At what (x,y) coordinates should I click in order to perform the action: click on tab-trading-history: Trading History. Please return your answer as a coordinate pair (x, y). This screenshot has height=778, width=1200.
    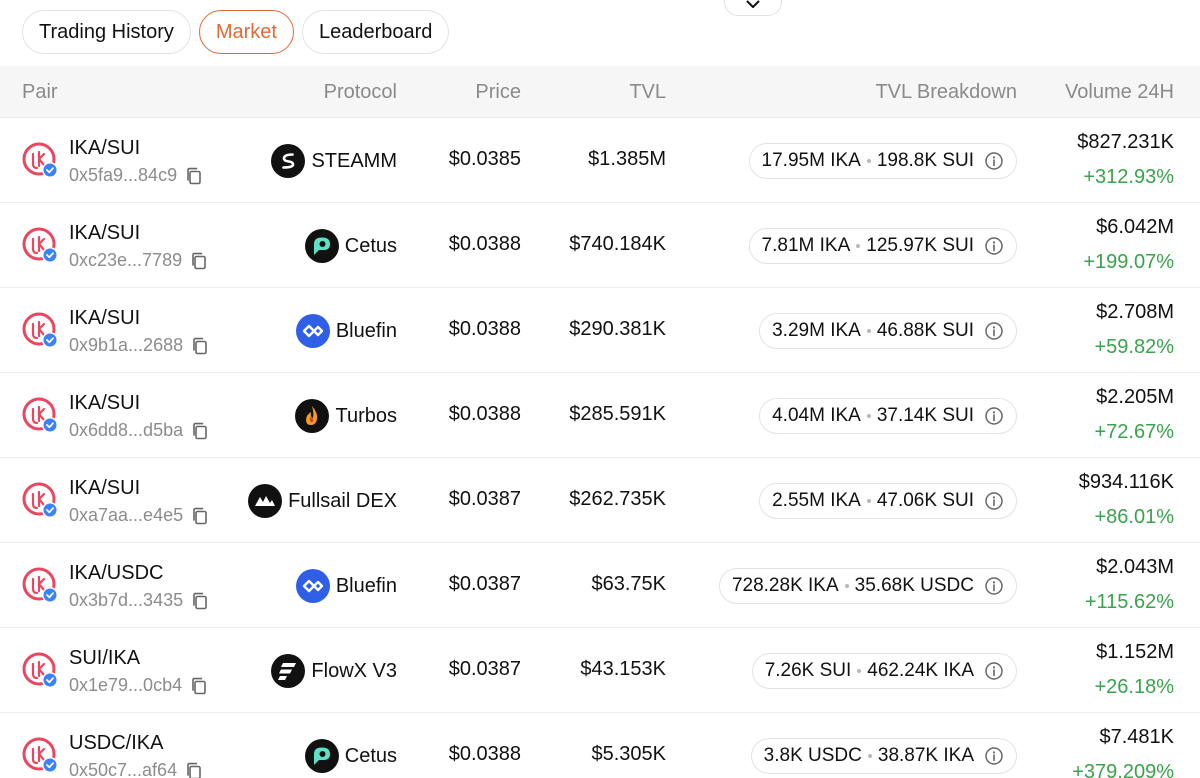
    Looking at the image, I should click on (106, 32).